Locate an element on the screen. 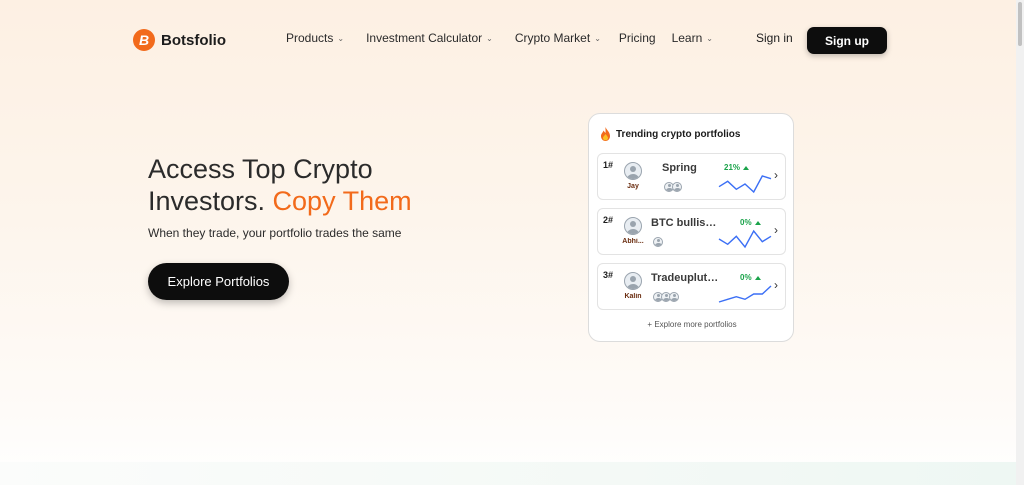 Image resolution: width=1024 pixels, height=485 pixels. nav-item-crypto-market: Crypto Market ⌄ is located at coordinates (558, 38).